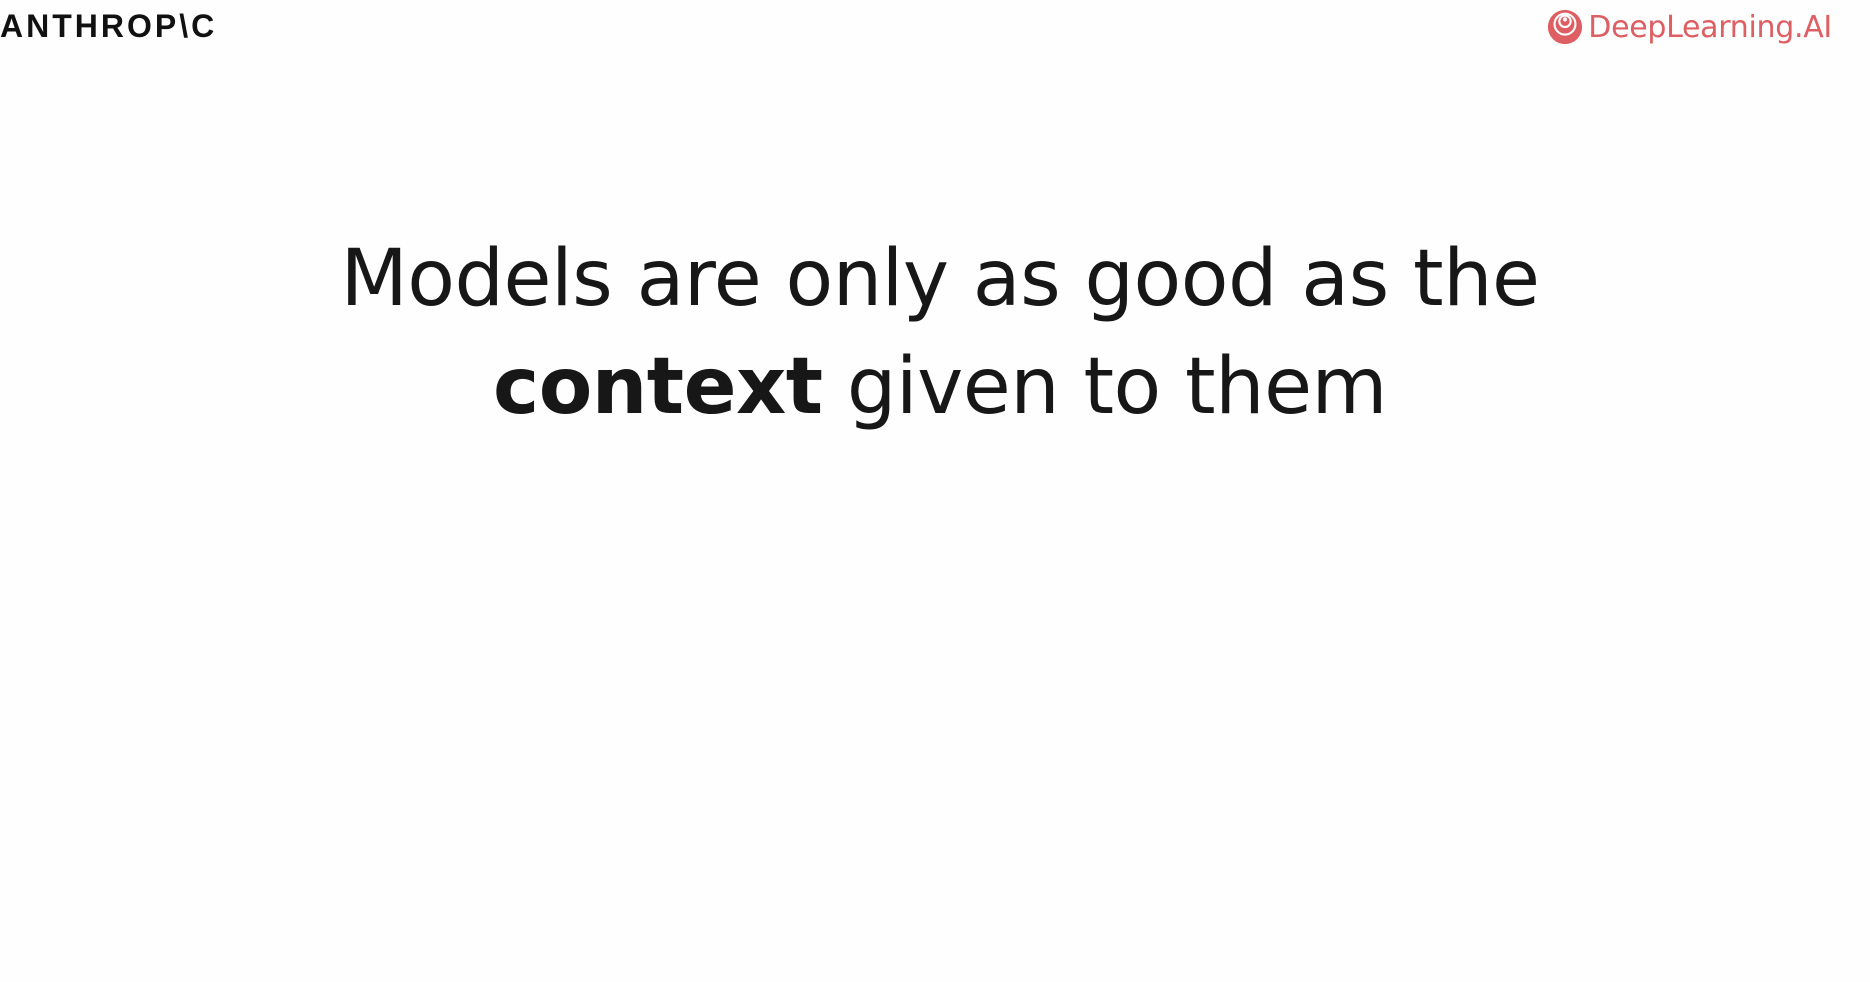 This screenshot has height=982, width=1870. What do you see at coordinates (657, 387) in the screenshot?
I see `headline-emphasis: context` at bounding box center [657, 387].